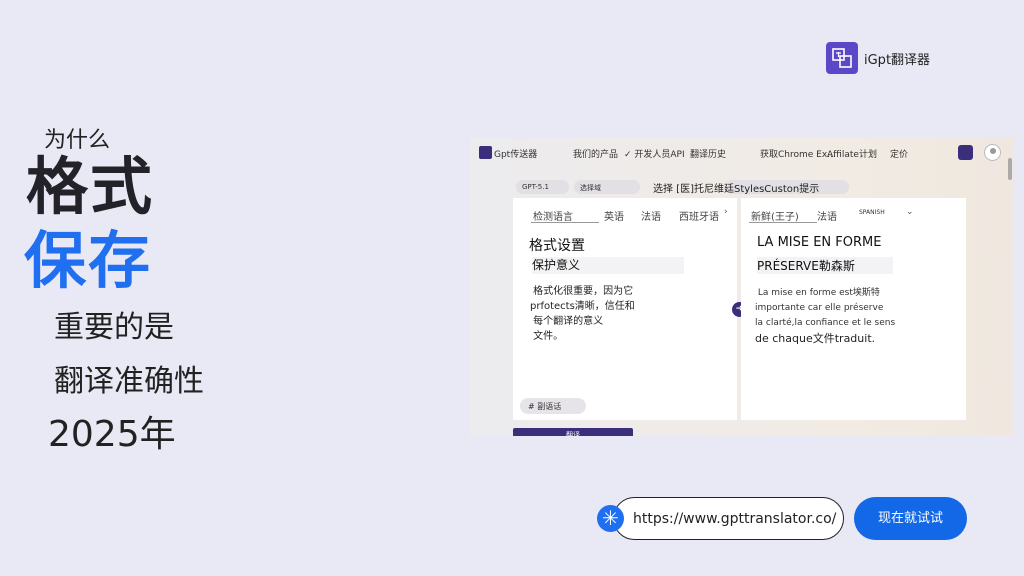  I want to click on translate-button: 翻译, so click(573, 432).